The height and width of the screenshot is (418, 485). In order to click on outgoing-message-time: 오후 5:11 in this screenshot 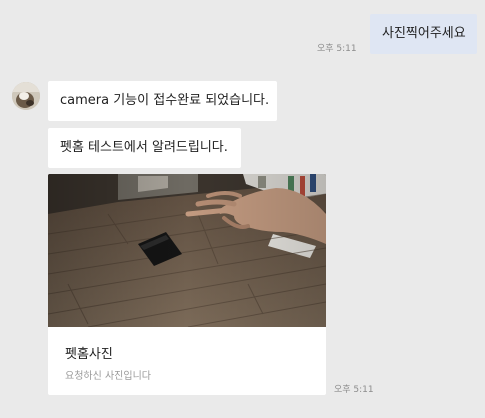, I will do `click(337, 49)`.